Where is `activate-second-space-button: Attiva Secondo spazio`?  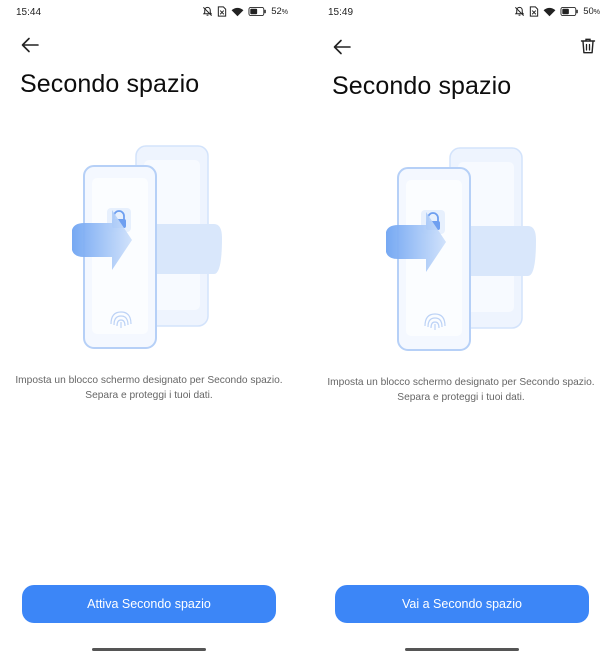 activate-second-space-button: Attiva Secondo spazio is located at coordinates (149, 604).